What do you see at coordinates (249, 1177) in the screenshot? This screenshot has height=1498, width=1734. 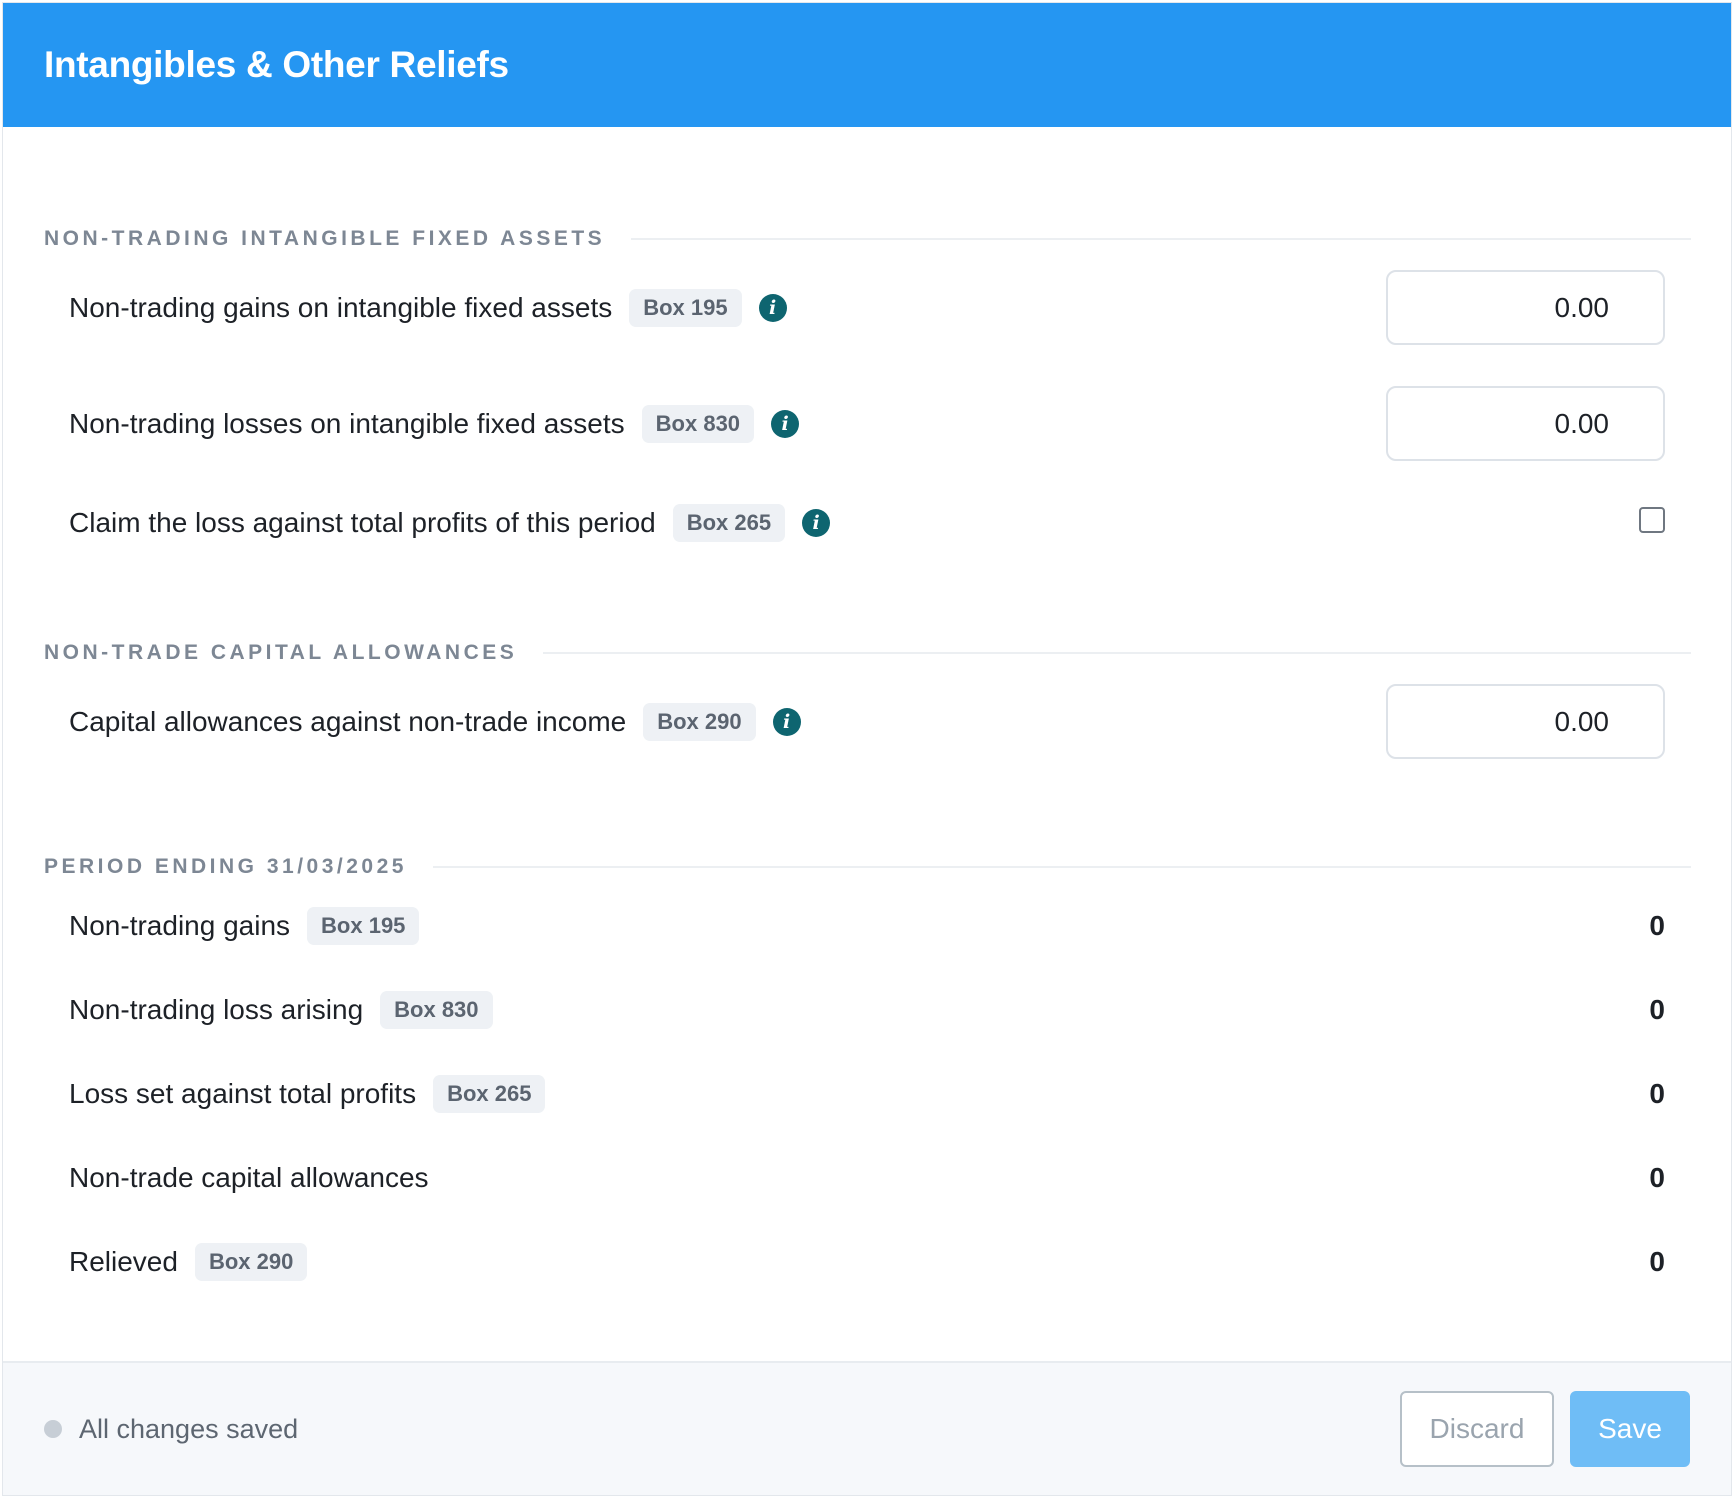 I see `summary-label: Non-trade capital allowances` at bounding box center [249, 1177].